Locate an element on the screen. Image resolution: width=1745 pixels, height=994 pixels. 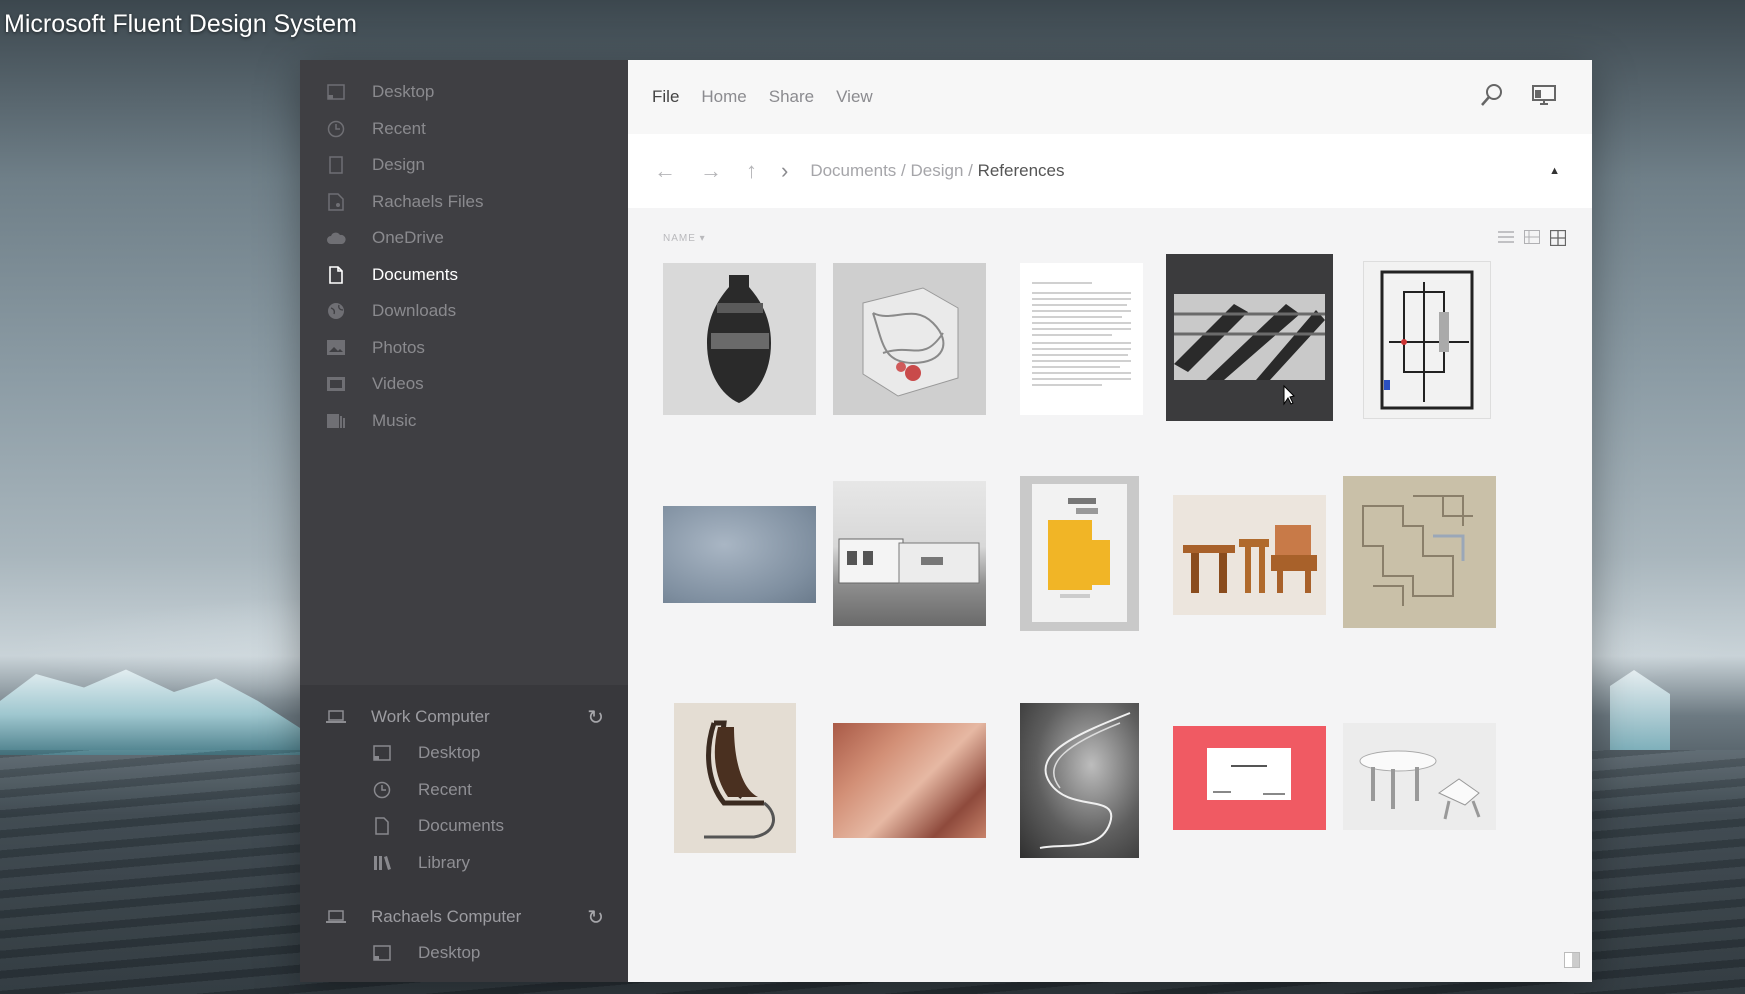
menu-bar: File Home Share View is located at coordinates (762, 97).